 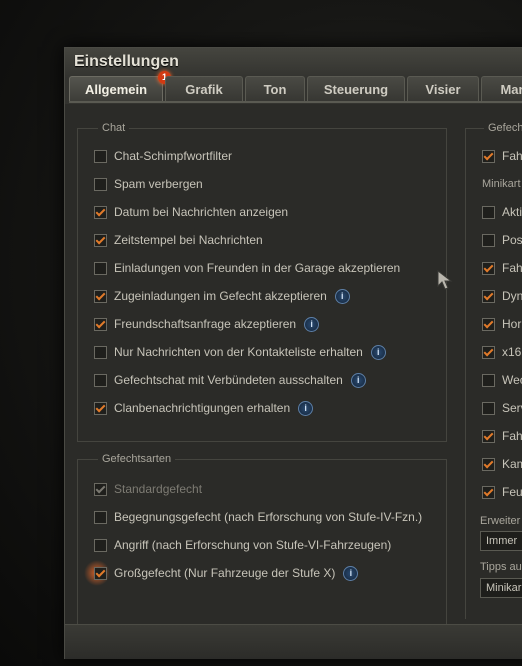 I want to click on tab-steuerung: Steuerung, so click(x=356, y=89).